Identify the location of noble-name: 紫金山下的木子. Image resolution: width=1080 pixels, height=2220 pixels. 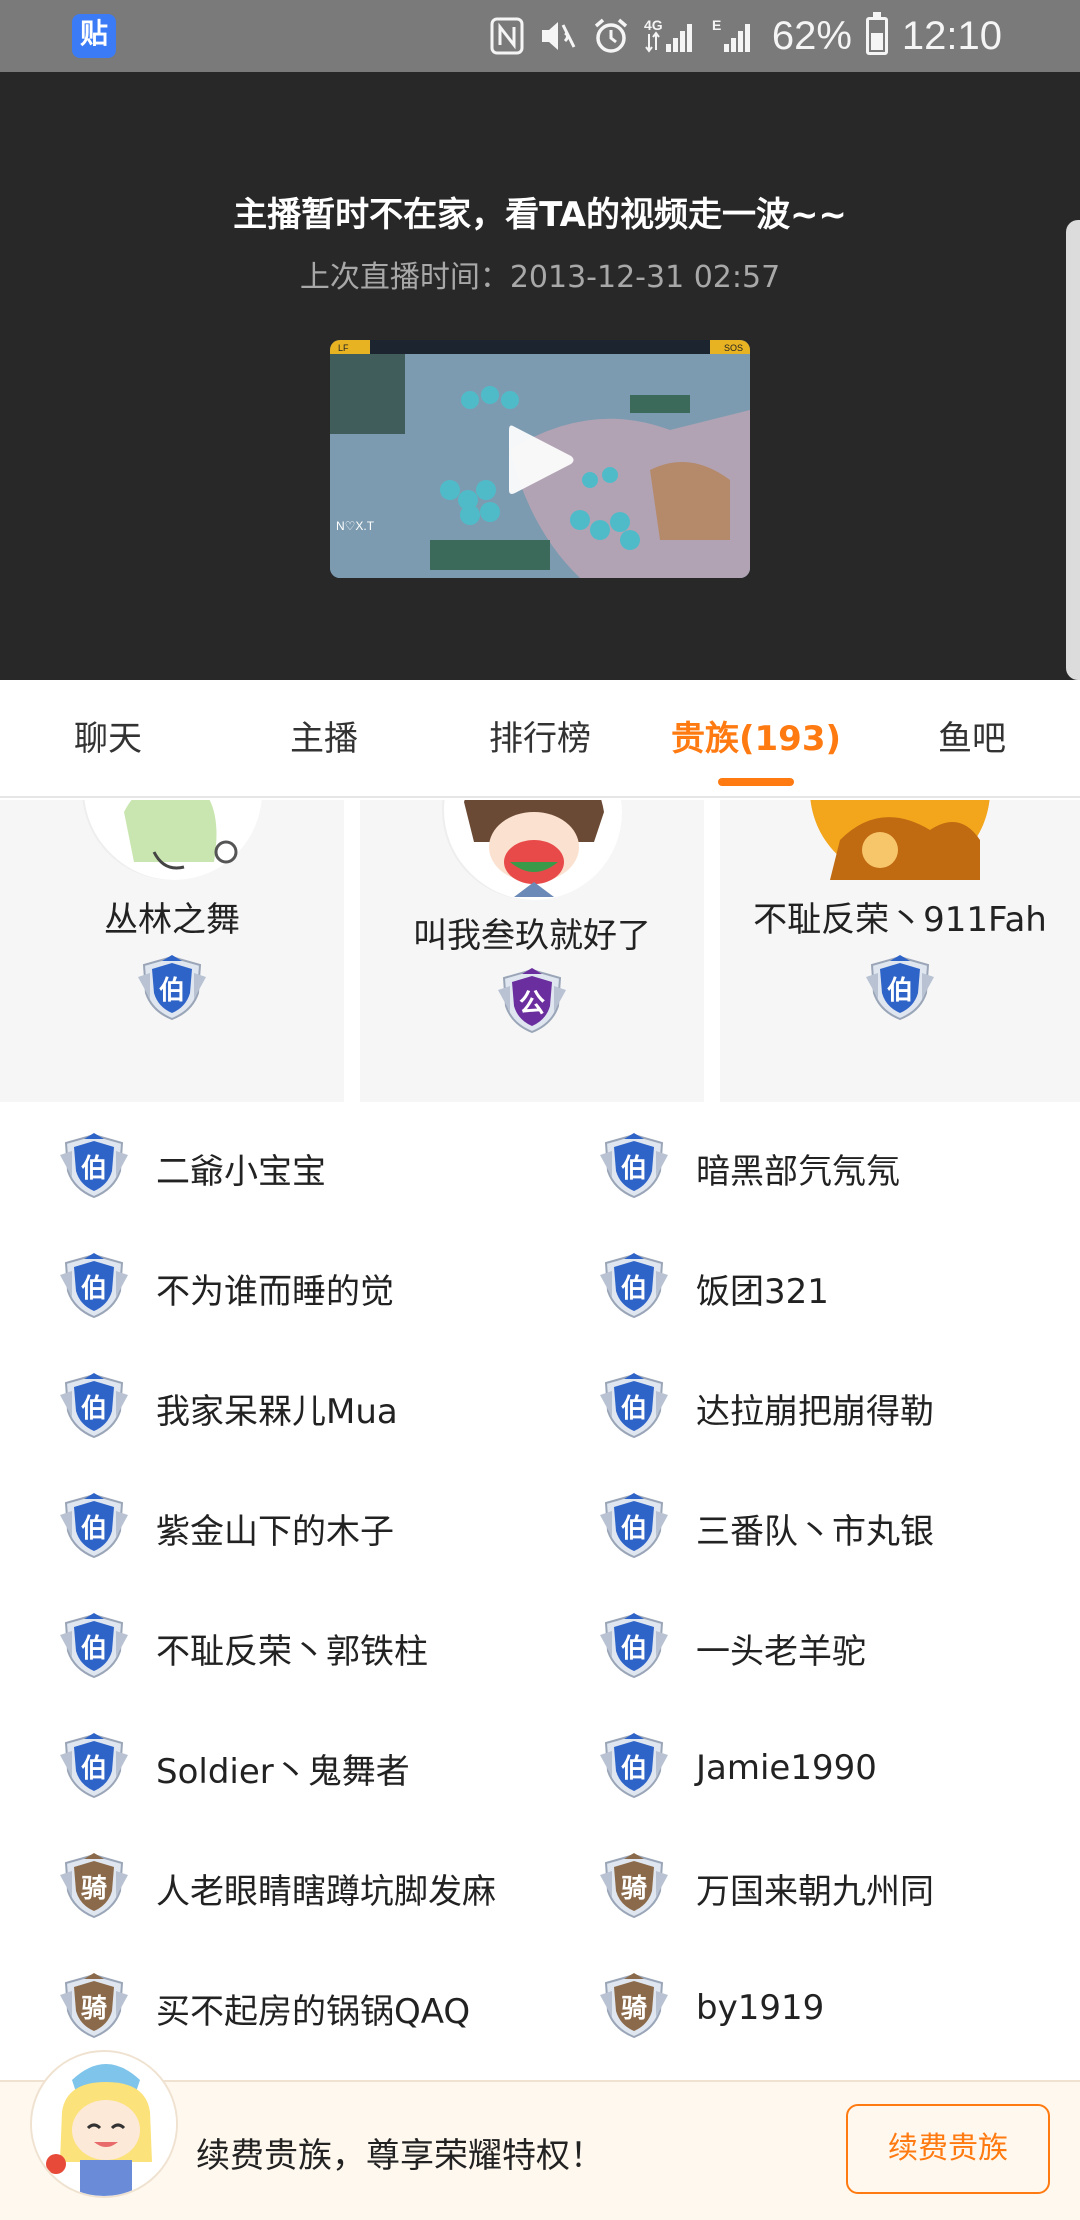
(275, 1531).